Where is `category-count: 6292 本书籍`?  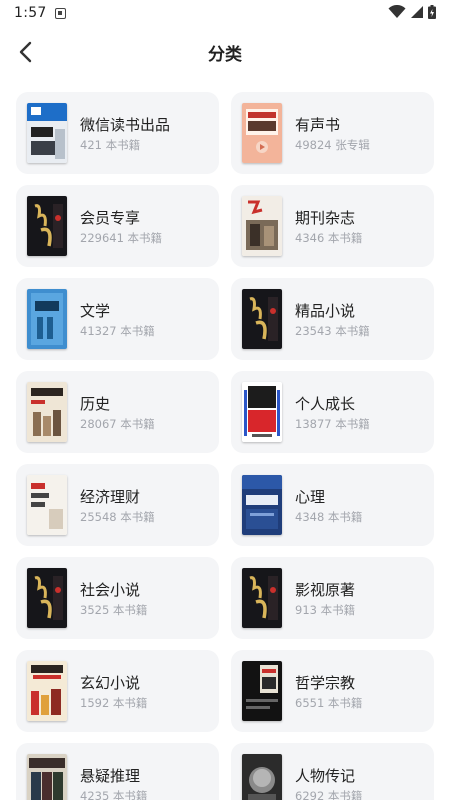 category-count: 6292 本书籍 is located at coordinates (329, 794).